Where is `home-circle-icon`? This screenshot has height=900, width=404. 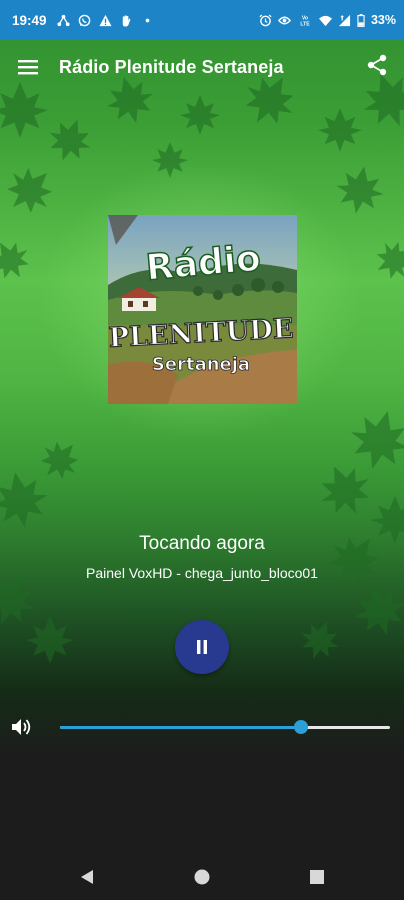
home-circle-icon is located at coordinates (202, 877).